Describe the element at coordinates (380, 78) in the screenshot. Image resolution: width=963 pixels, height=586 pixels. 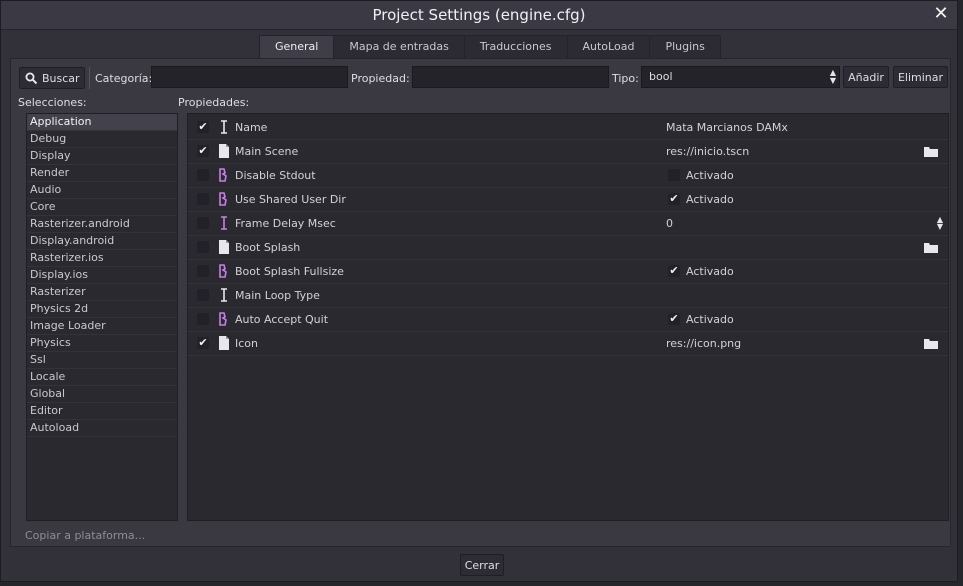
I see `property-label: Propiedad:` at that location.